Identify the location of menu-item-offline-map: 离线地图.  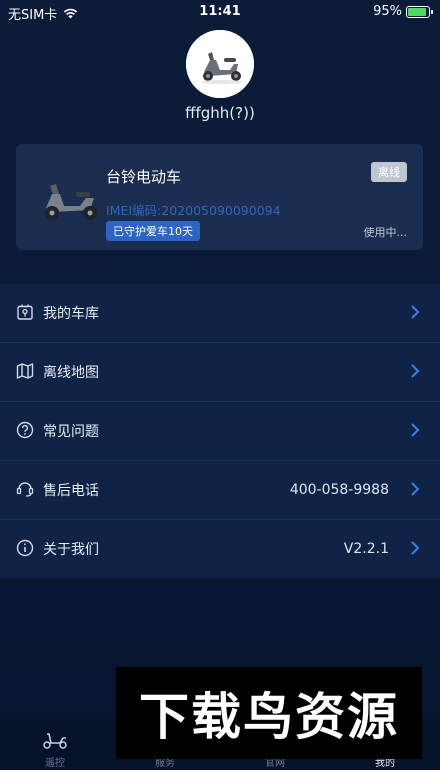
(220, 372).